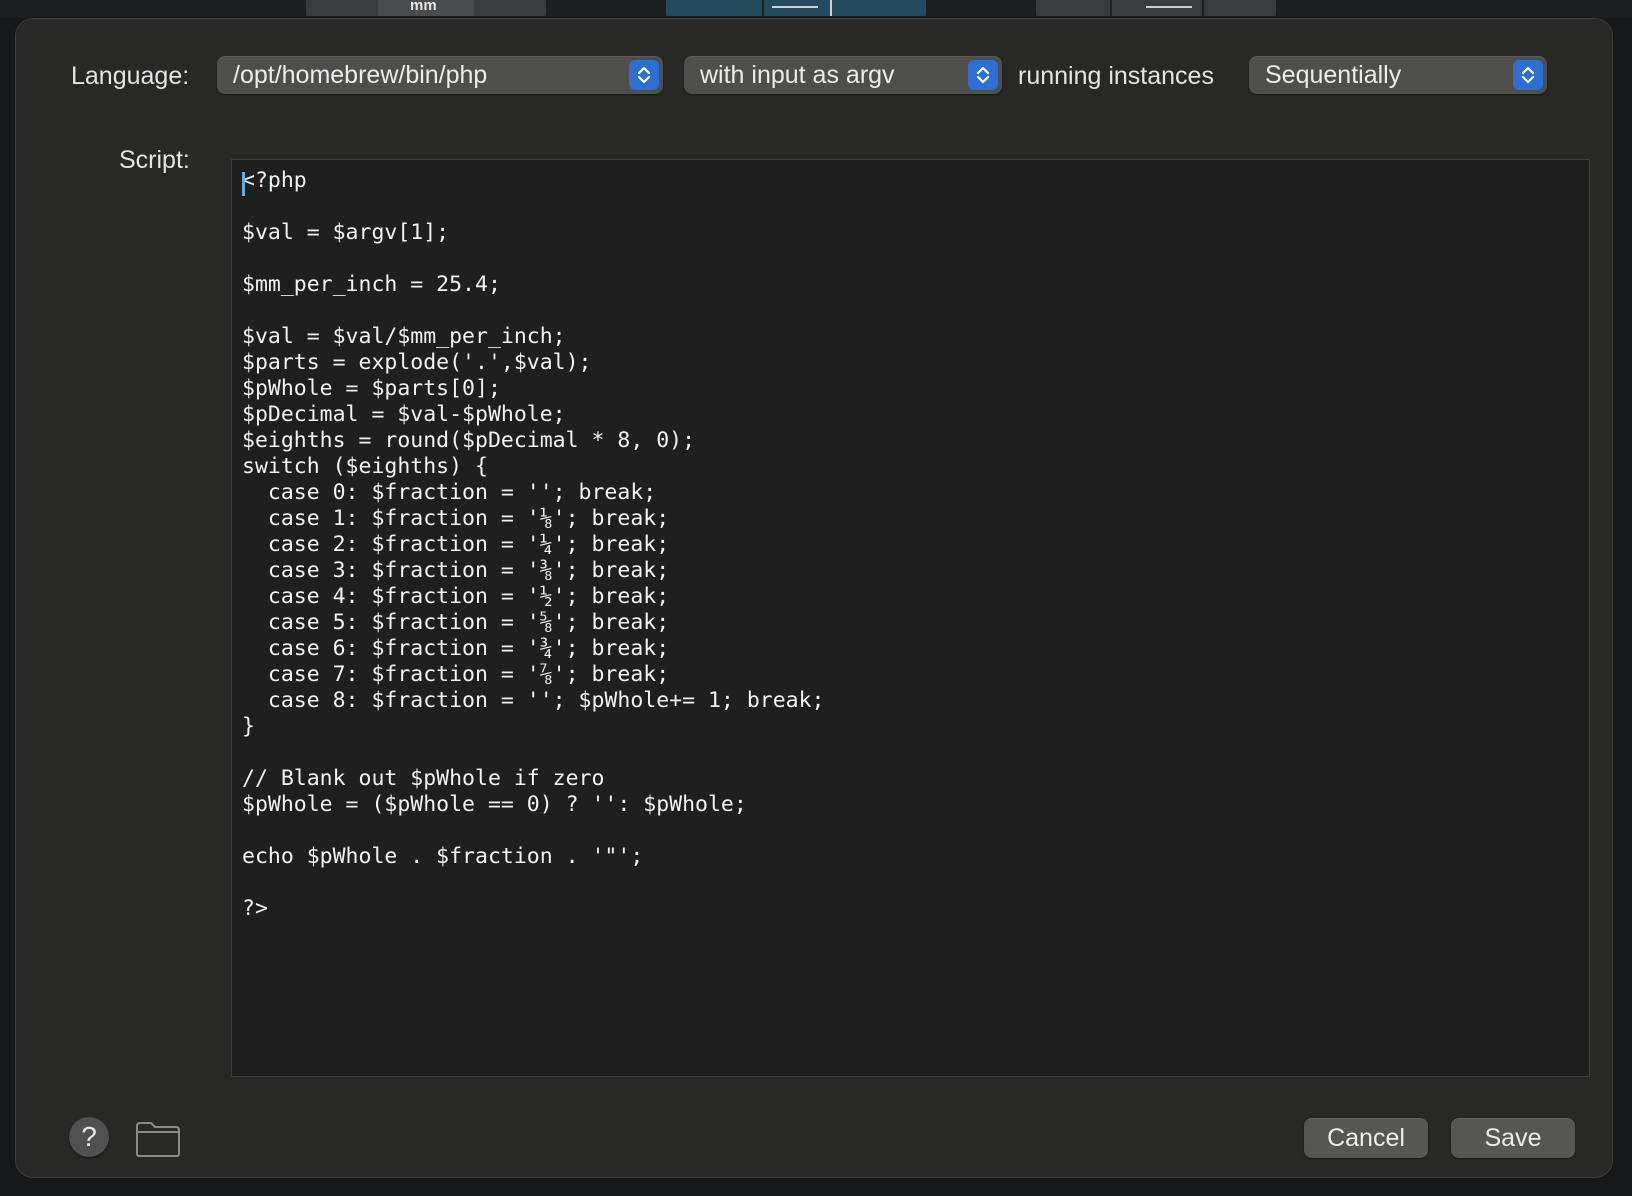 This screenshot has height=1196, width=1632. I want to click on save-button: Save, so click(1513, 1138).